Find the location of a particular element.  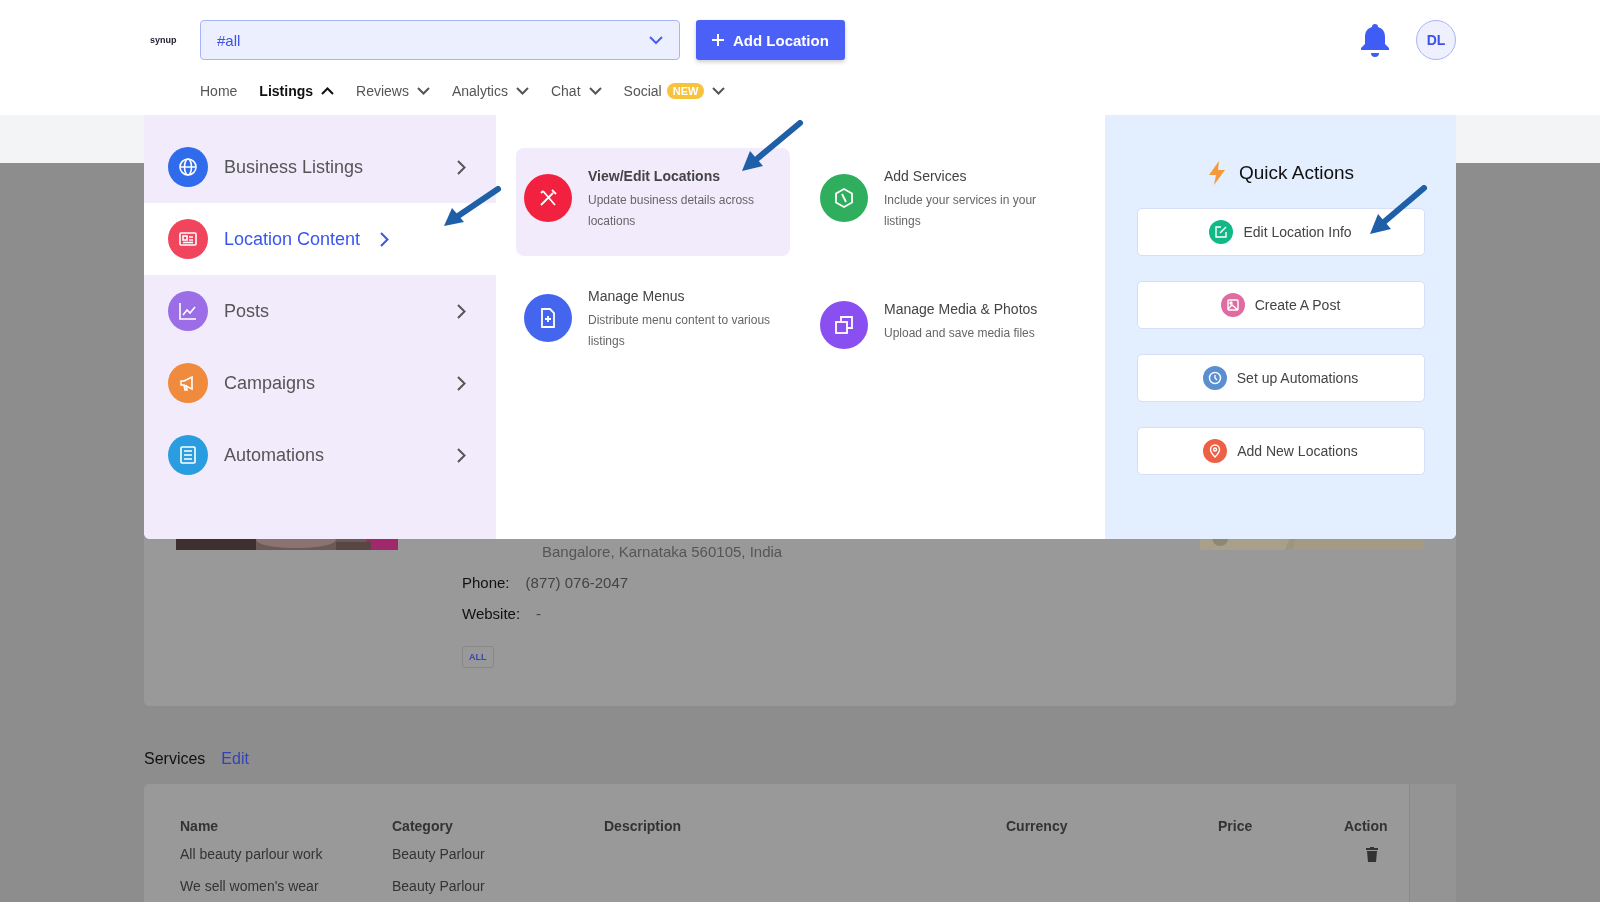

chevron-down-icon is located at coordinates (656, 40).